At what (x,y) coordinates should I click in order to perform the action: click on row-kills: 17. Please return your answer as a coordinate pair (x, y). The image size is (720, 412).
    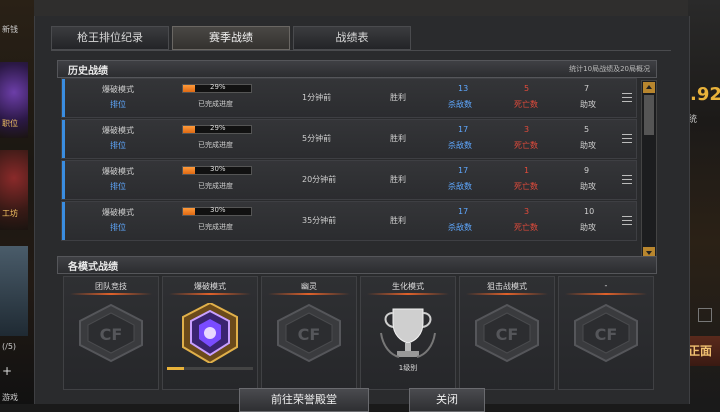
    Looking at the image, I should click on (463, 170).